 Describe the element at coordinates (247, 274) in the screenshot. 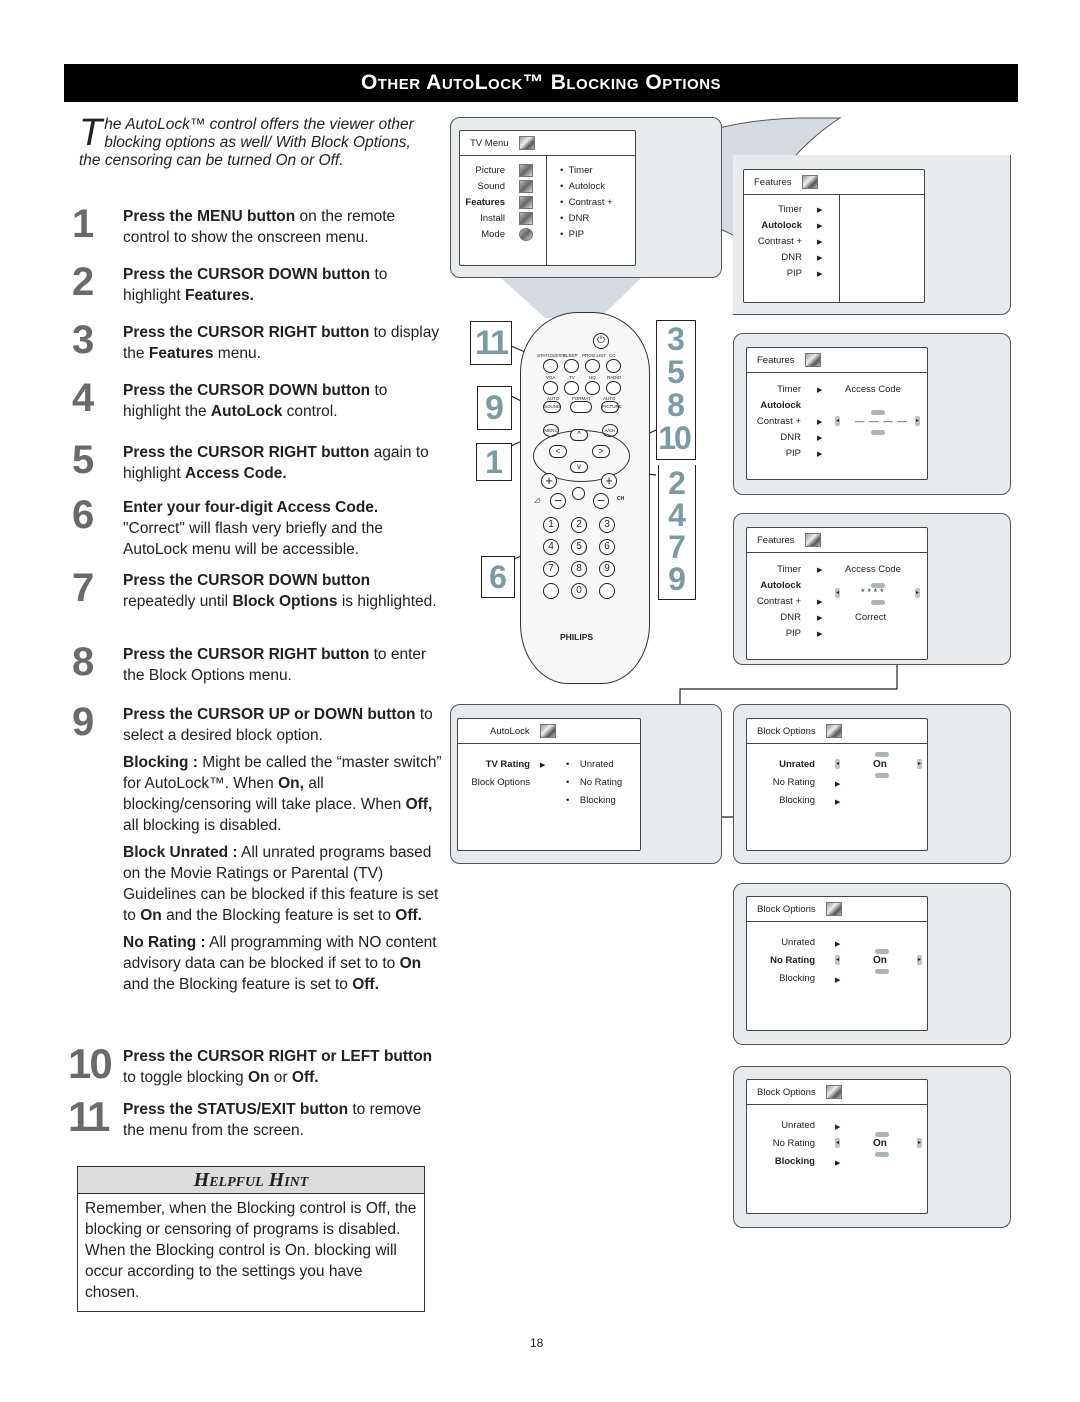

I see `step-action: Press the CURSOR DOWN button` at that location.